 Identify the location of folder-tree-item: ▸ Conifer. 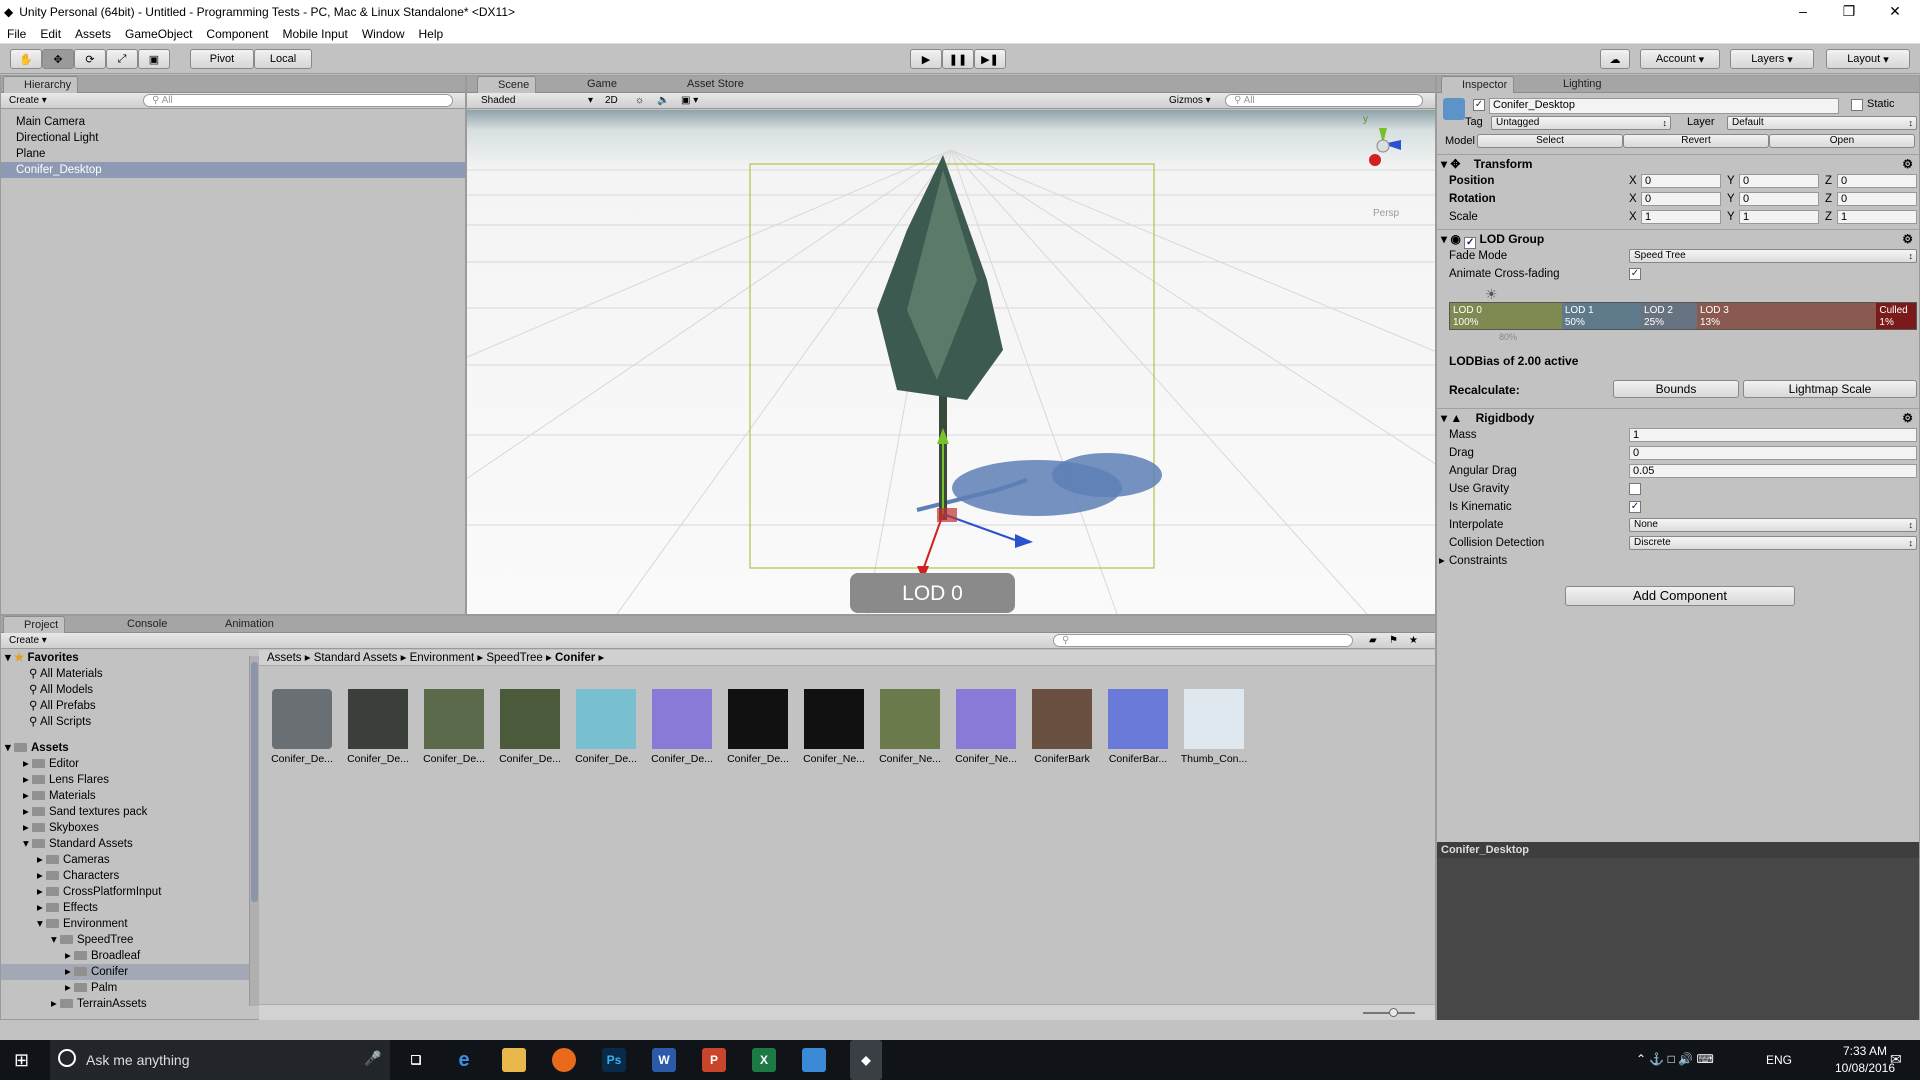
(126, 972).